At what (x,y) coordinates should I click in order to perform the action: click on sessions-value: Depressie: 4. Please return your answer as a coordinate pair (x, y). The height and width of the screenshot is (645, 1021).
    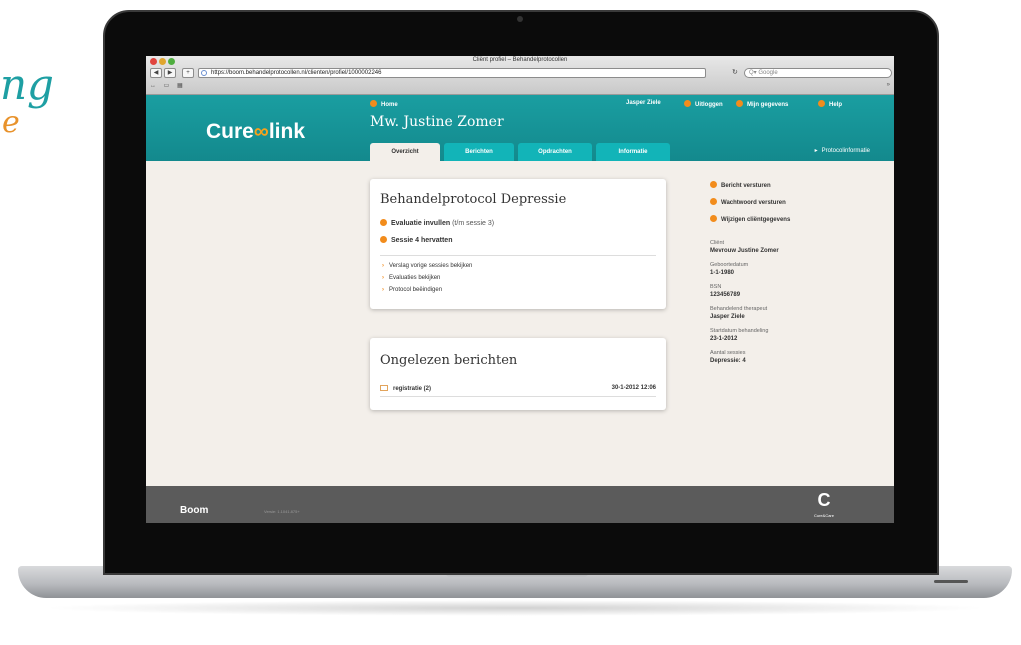
    Looking at the image, I should click on (728, 361).